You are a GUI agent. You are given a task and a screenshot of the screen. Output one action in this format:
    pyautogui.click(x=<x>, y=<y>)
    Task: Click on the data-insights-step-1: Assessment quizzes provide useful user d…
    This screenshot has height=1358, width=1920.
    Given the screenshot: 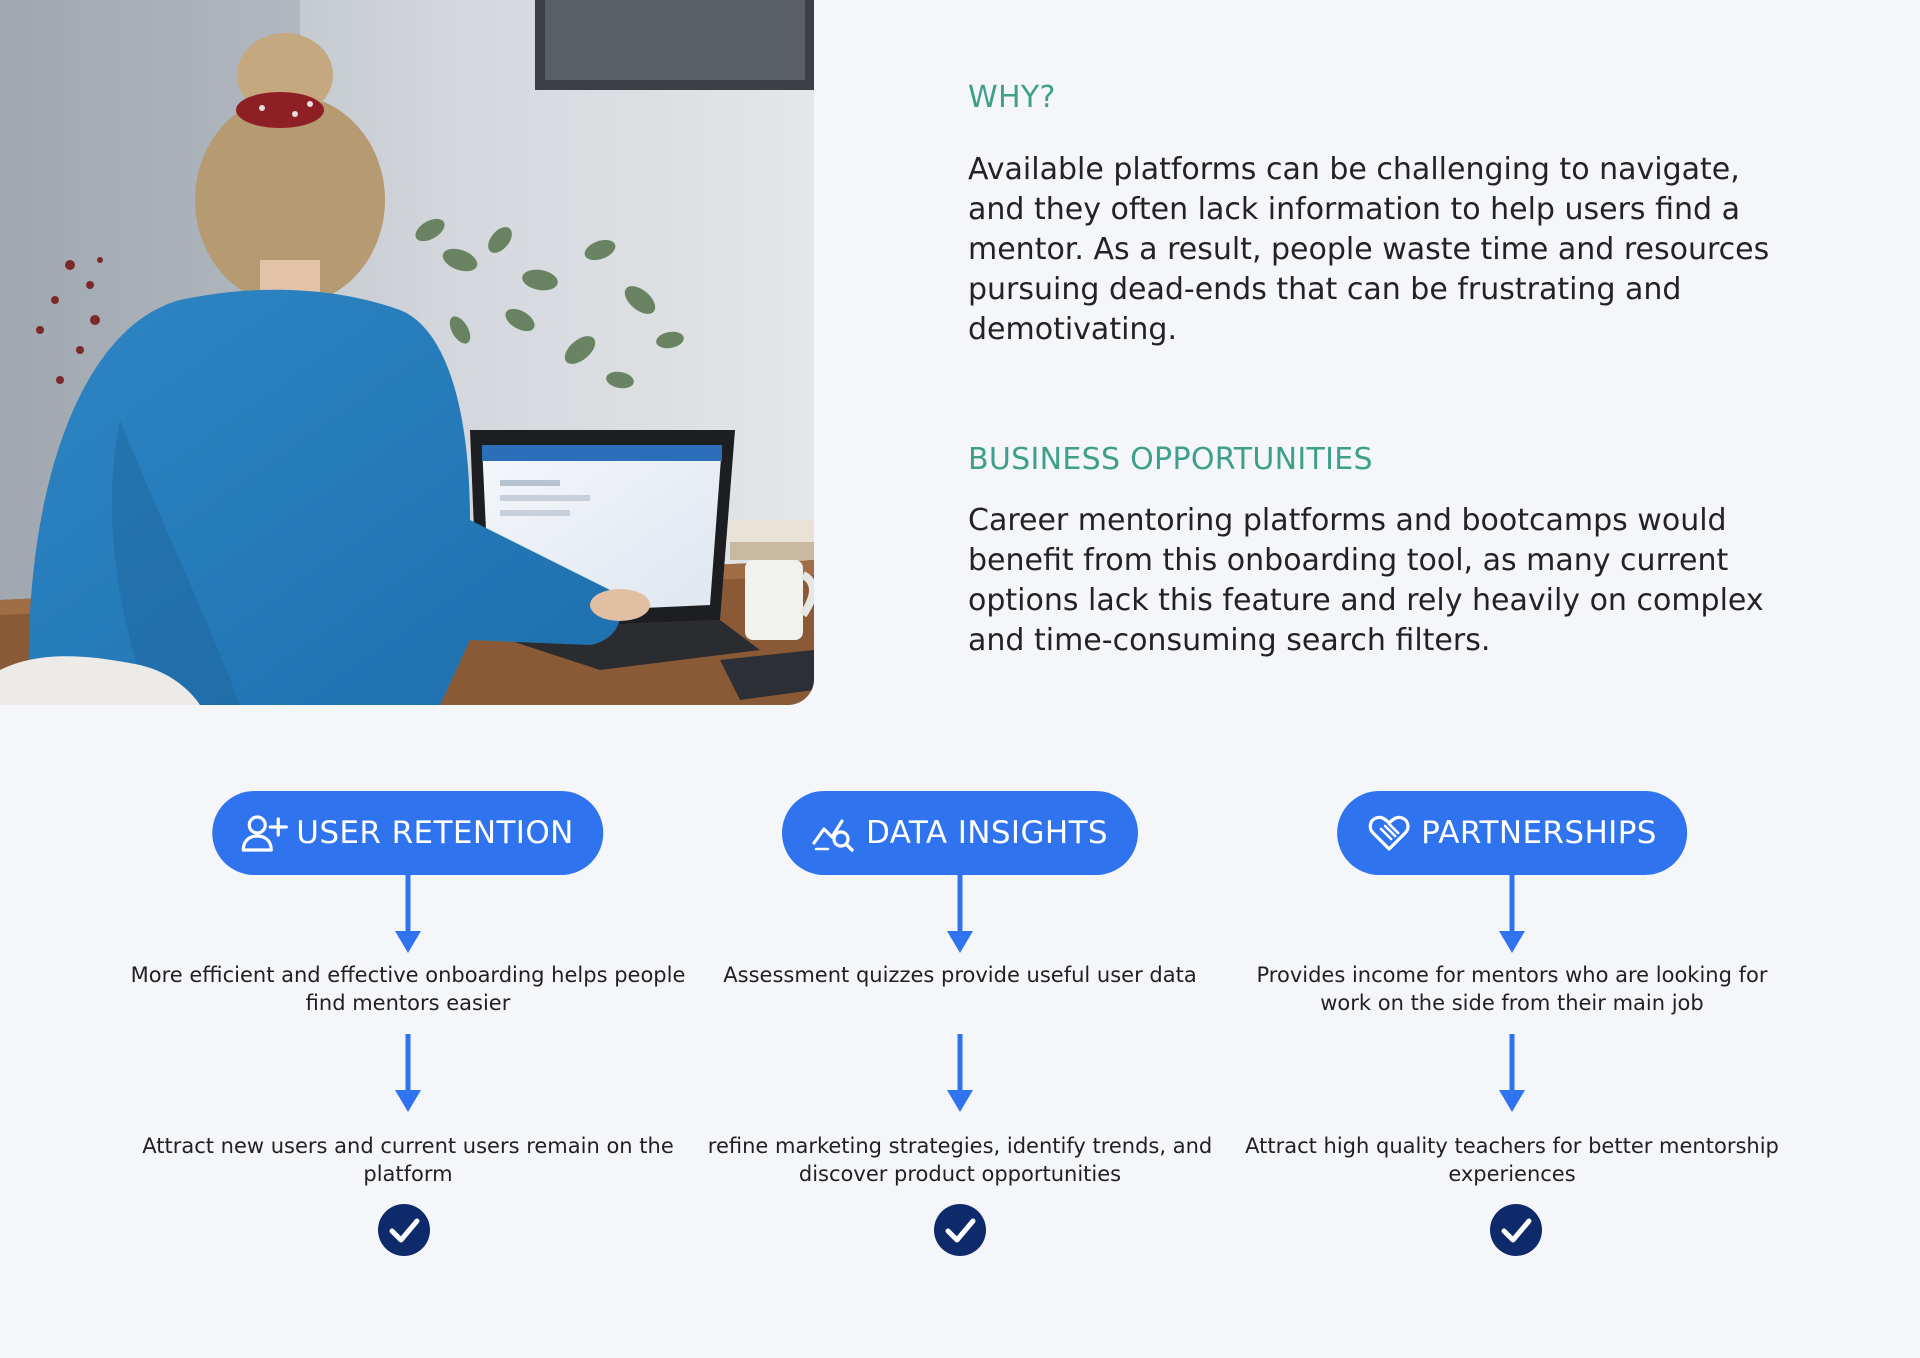 What is the action you would take?
    pyautogui.click(x=960, y=975)
    